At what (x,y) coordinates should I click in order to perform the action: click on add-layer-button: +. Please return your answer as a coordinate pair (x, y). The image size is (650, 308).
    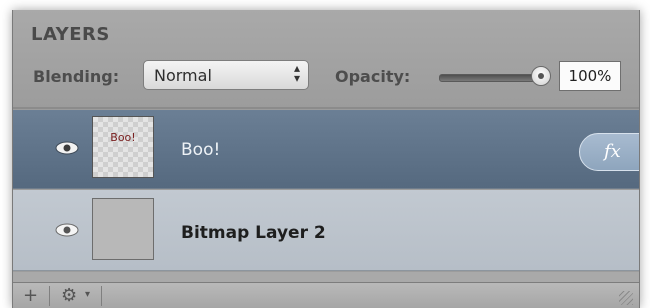
    Looking at the image, I should click on (30, 295).